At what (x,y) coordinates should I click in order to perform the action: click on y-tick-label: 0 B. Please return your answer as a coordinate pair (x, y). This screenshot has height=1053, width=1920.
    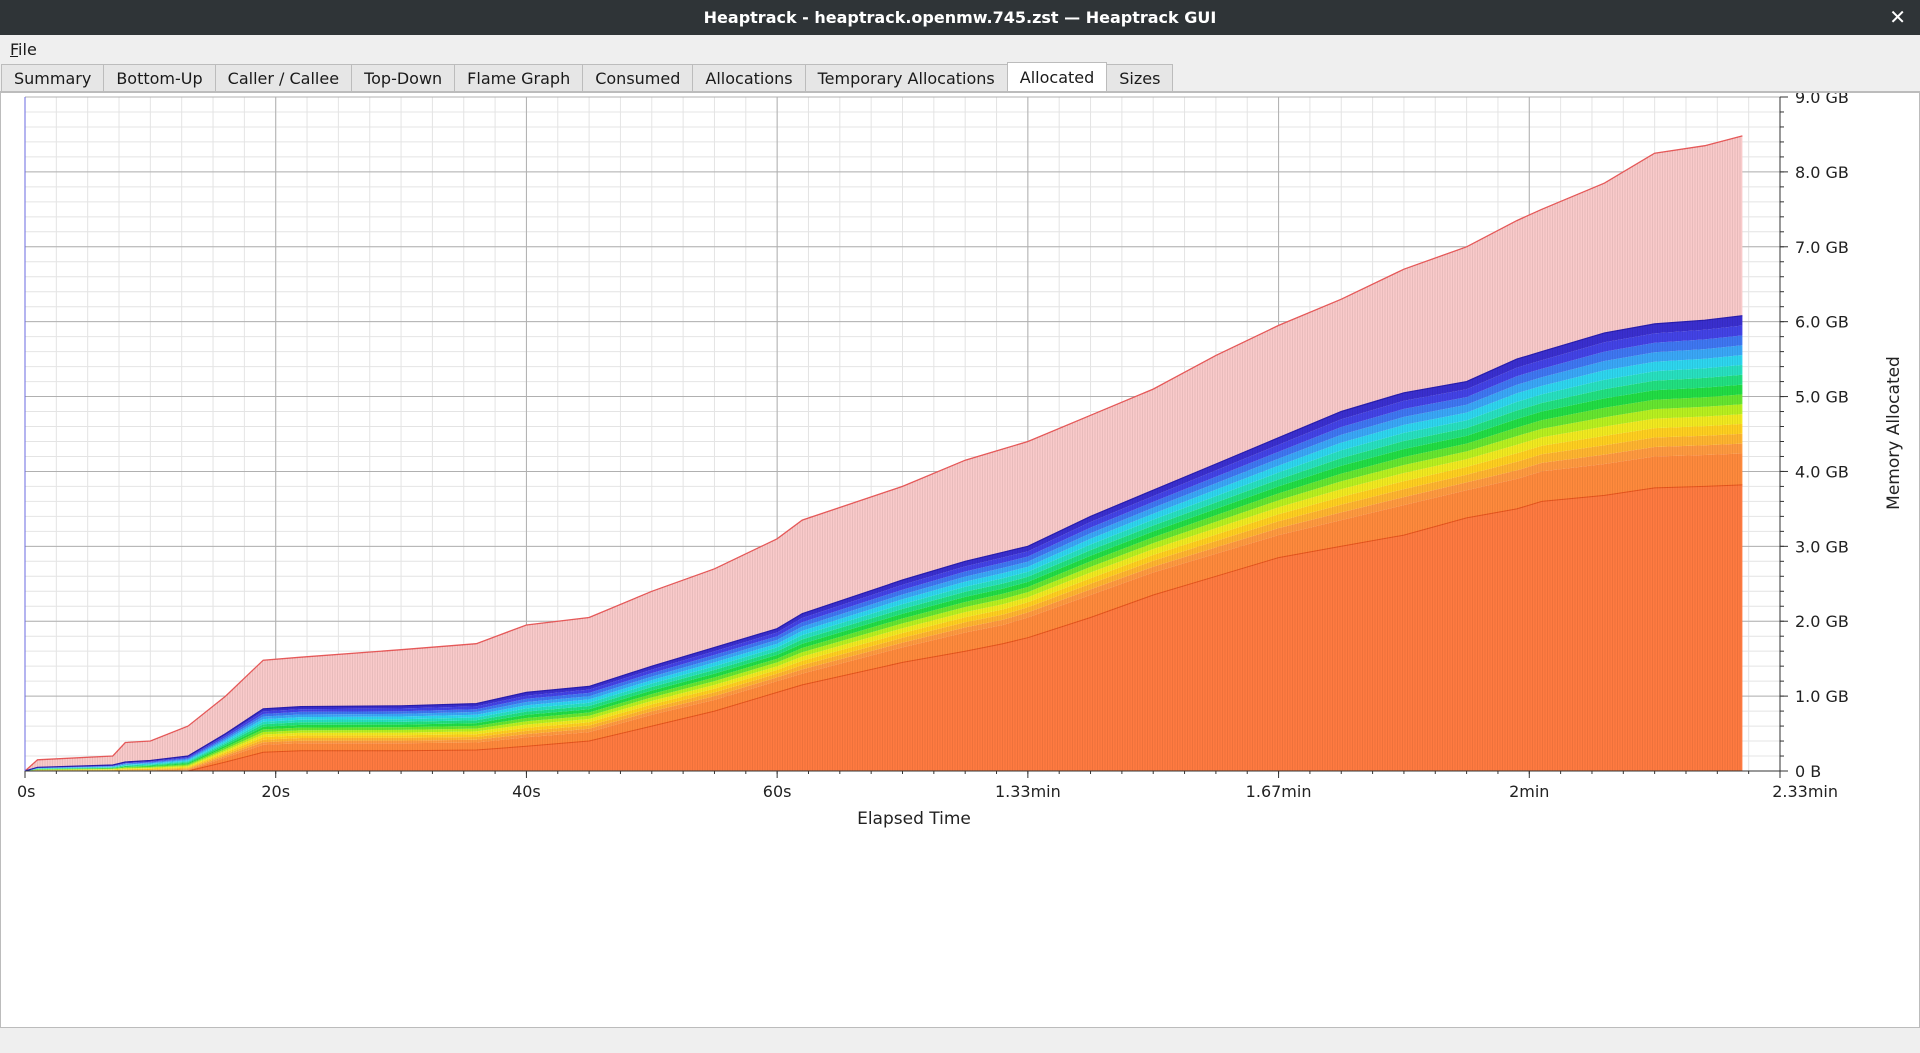
    Looking at the image, I should click on (1808, 771).